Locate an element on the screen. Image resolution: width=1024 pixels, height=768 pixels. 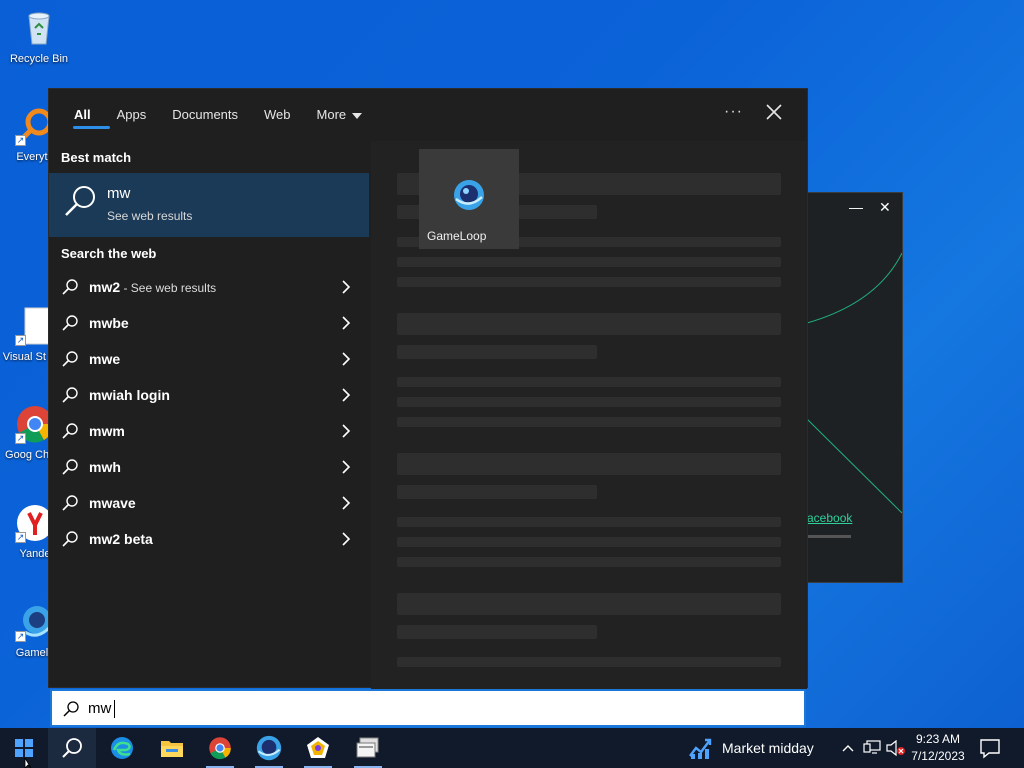
tab-label: Apps is located at coordinates (131, 114).